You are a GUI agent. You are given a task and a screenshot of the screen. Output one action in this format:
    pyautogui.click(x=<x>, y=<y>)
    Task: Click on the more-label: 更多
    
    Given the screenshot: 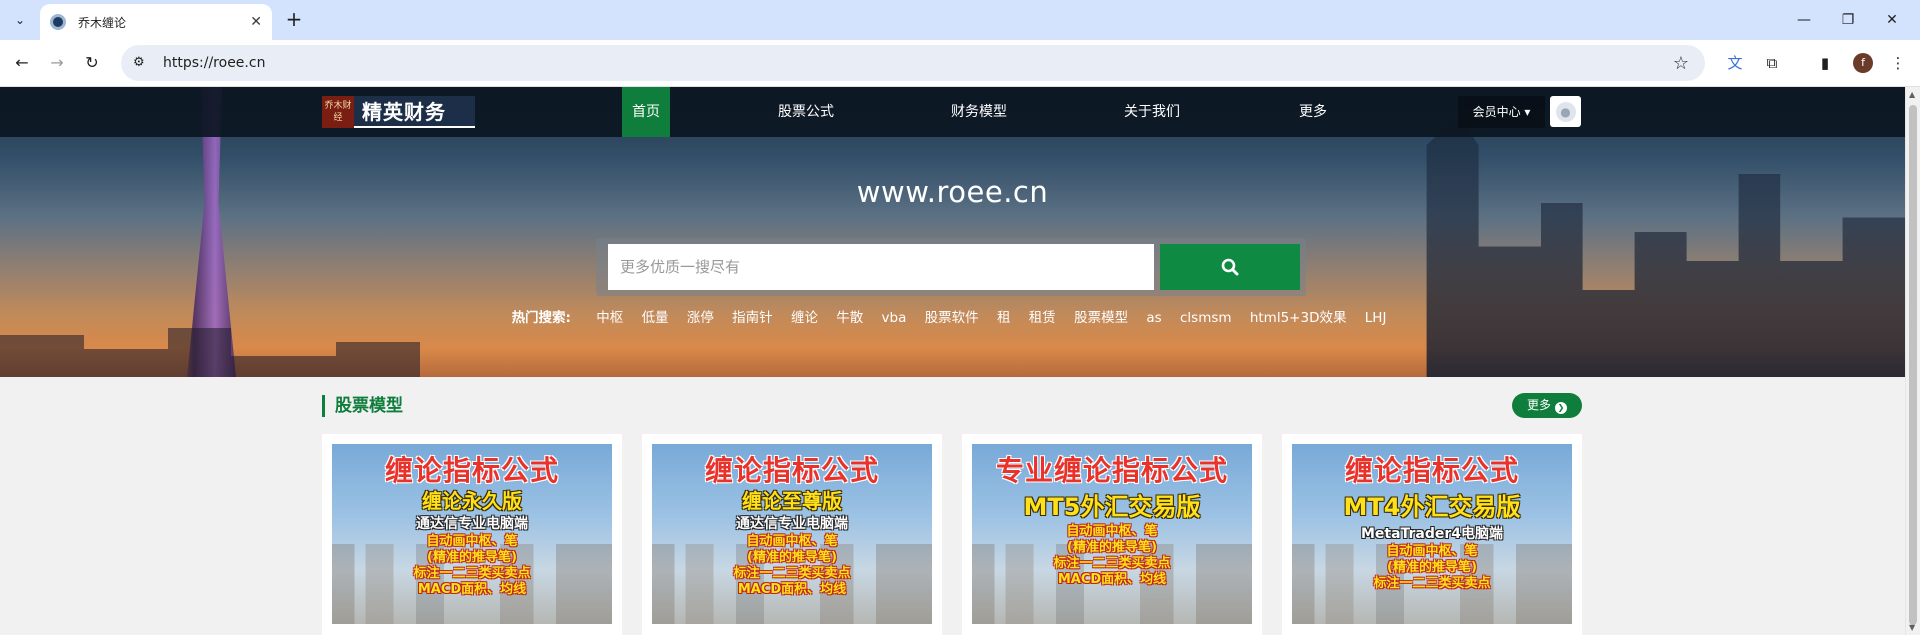 What is the action you would take?
    pyautogui.click(x=1538, y=405)
    